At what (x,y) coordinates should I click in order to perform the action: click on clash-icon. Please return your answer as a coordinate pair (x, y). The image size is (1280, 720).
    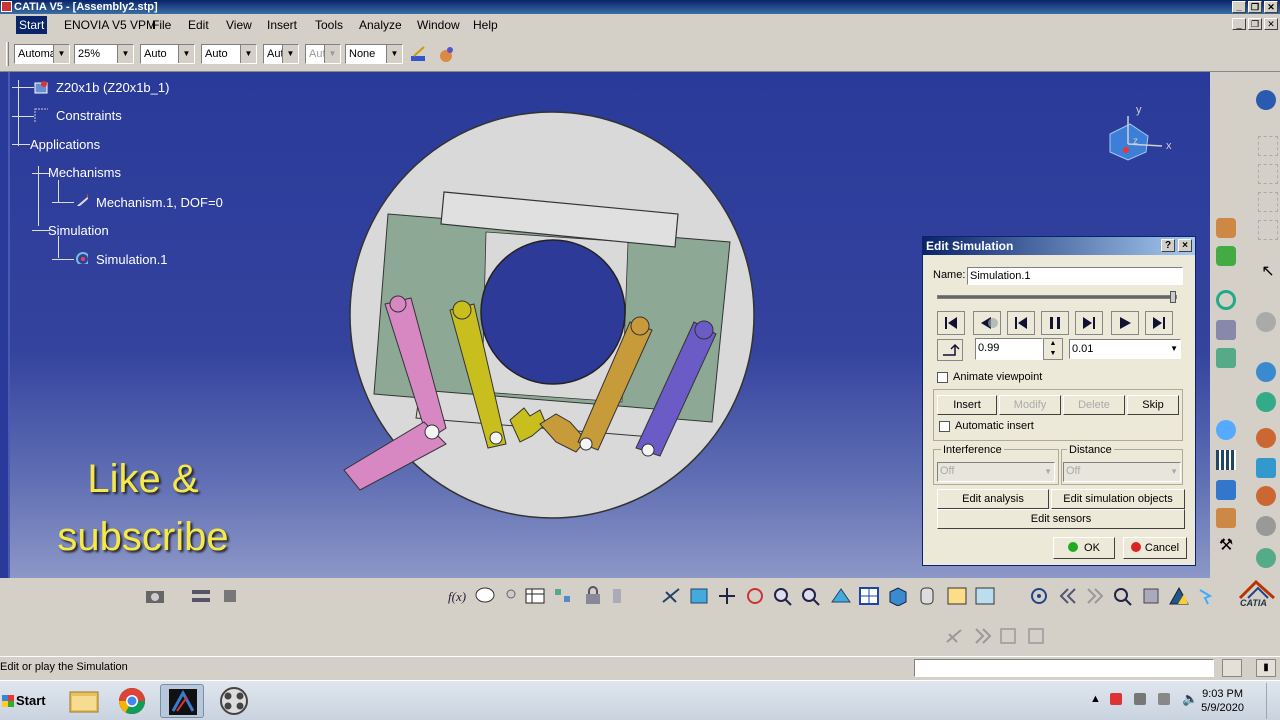
    Looking at the image, I should click on (231, 596).